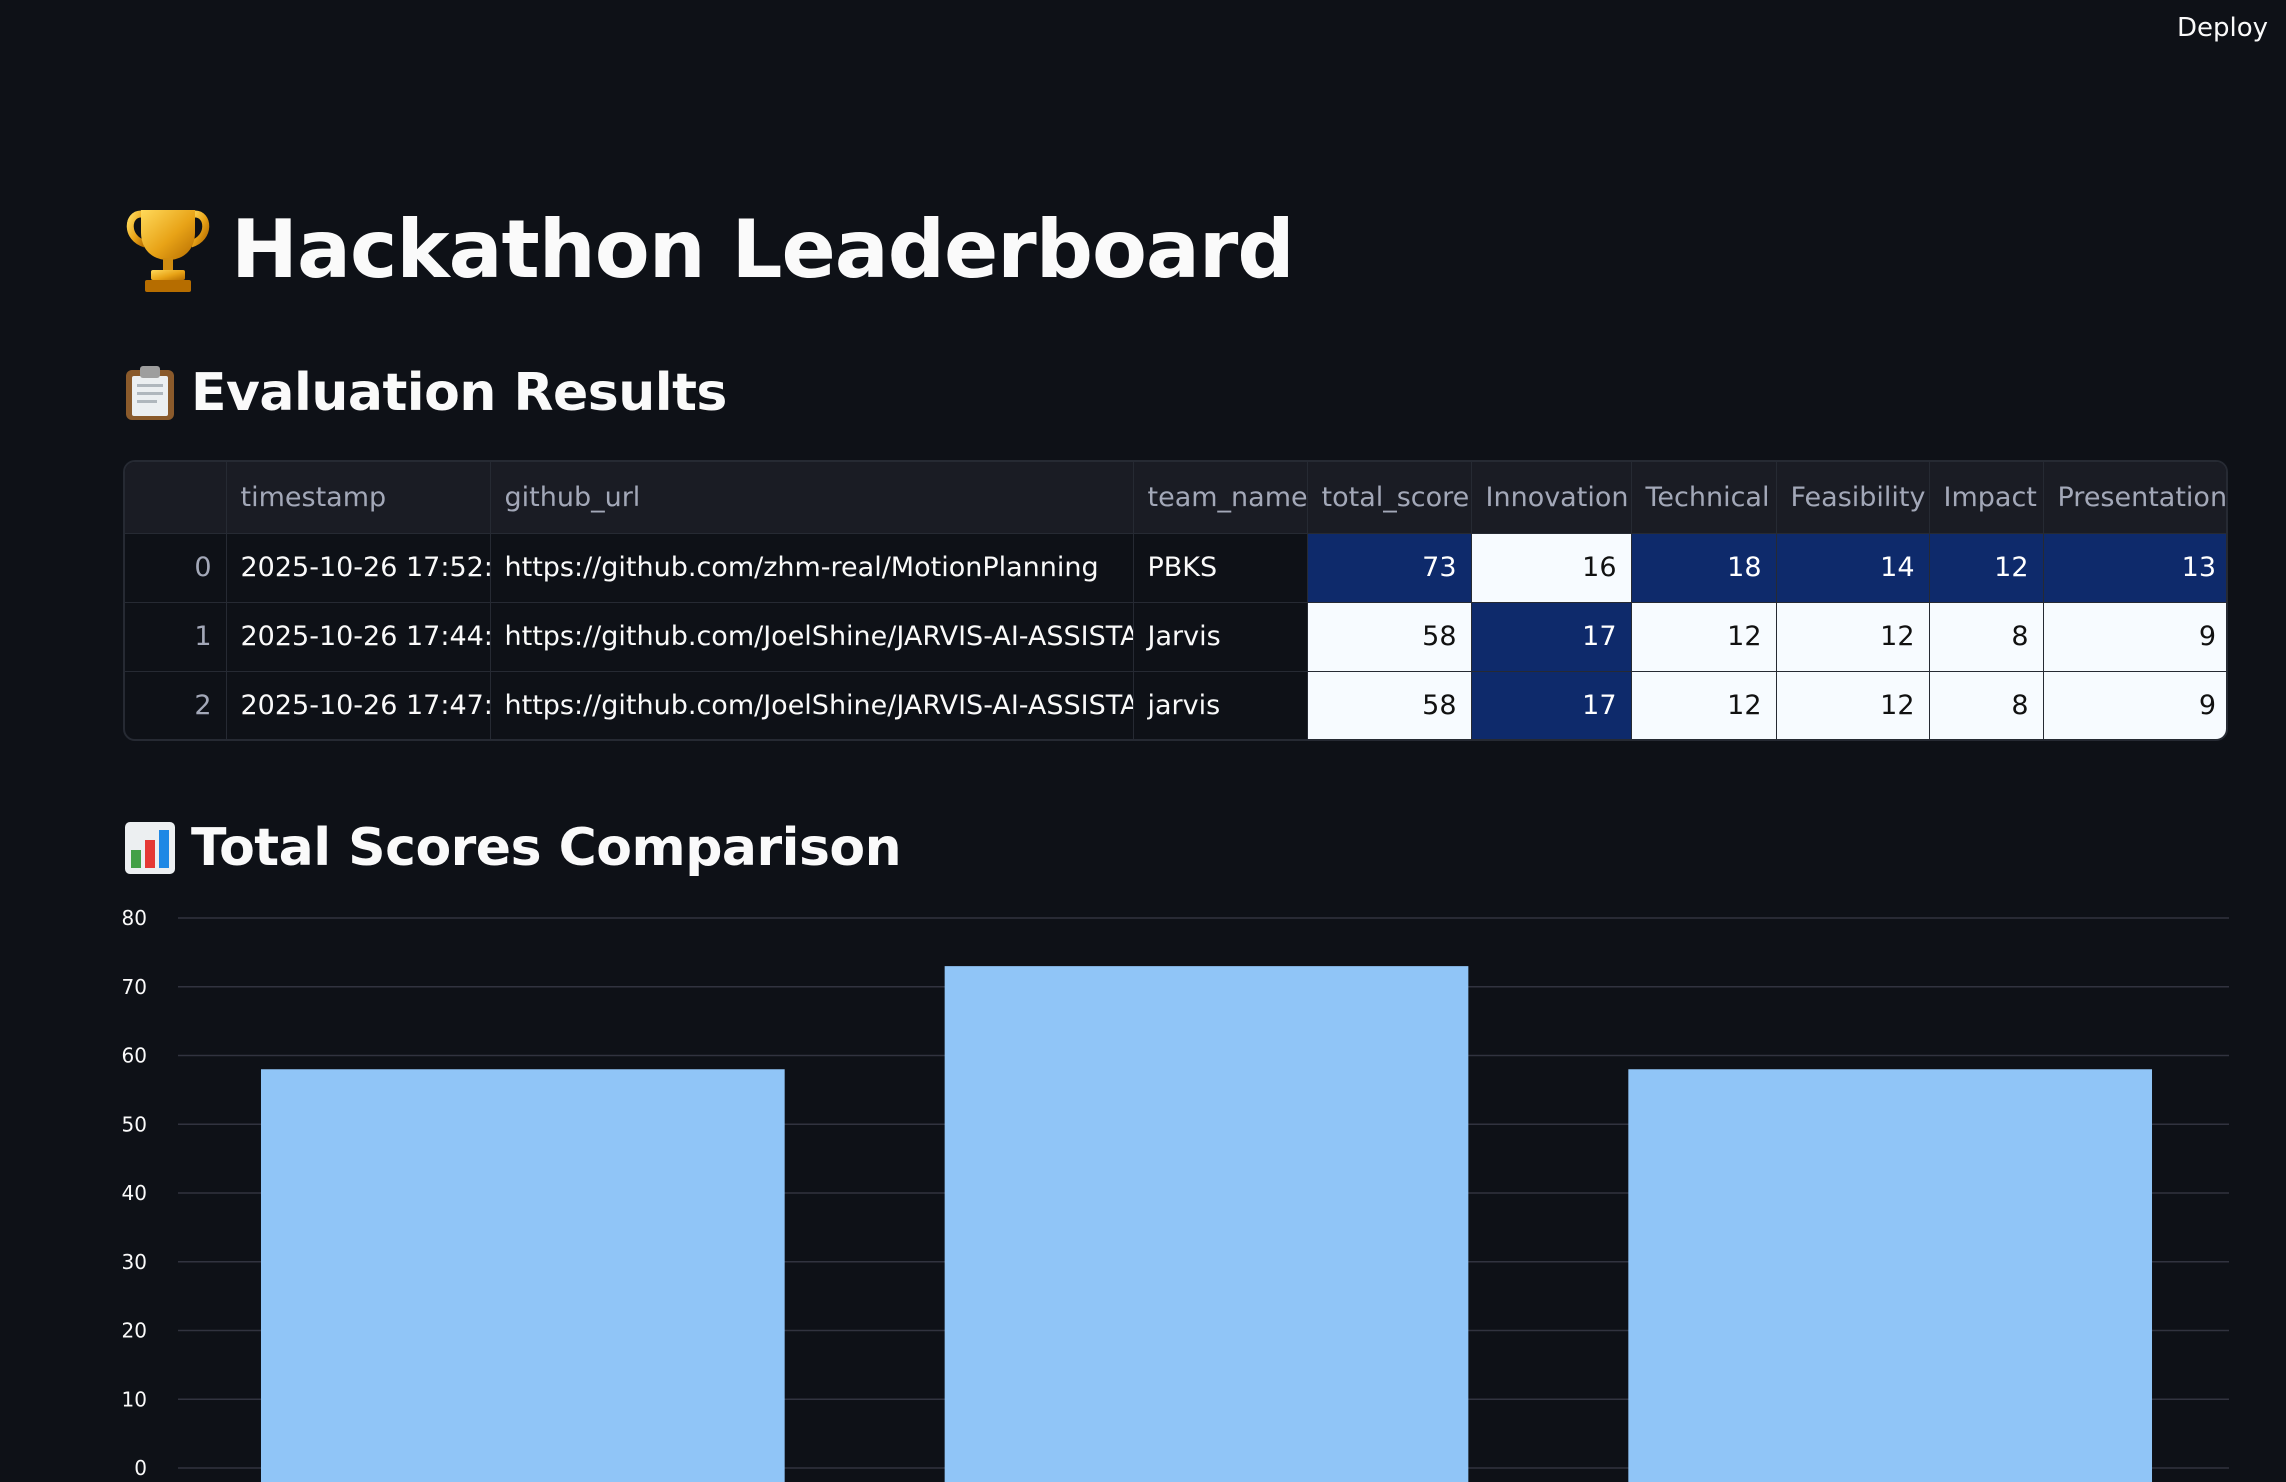 The height and width of the screenshot is (1482, 2286). Describe the element at coordinates (546, 848) in the screenshot. I see `total-scores-heading-text: Total Scores Comparison` at that location.